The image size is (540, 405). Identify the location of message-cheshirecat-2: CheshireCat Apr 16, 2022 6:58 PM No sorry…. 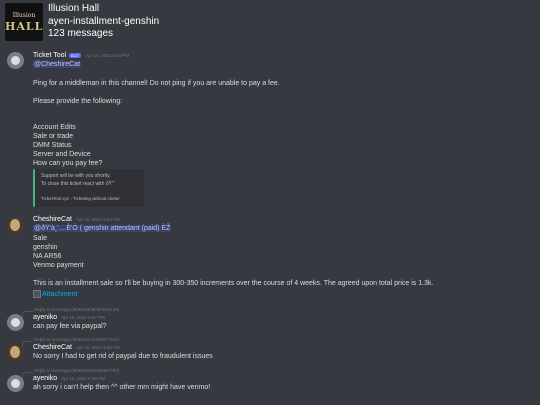
(270, 354).